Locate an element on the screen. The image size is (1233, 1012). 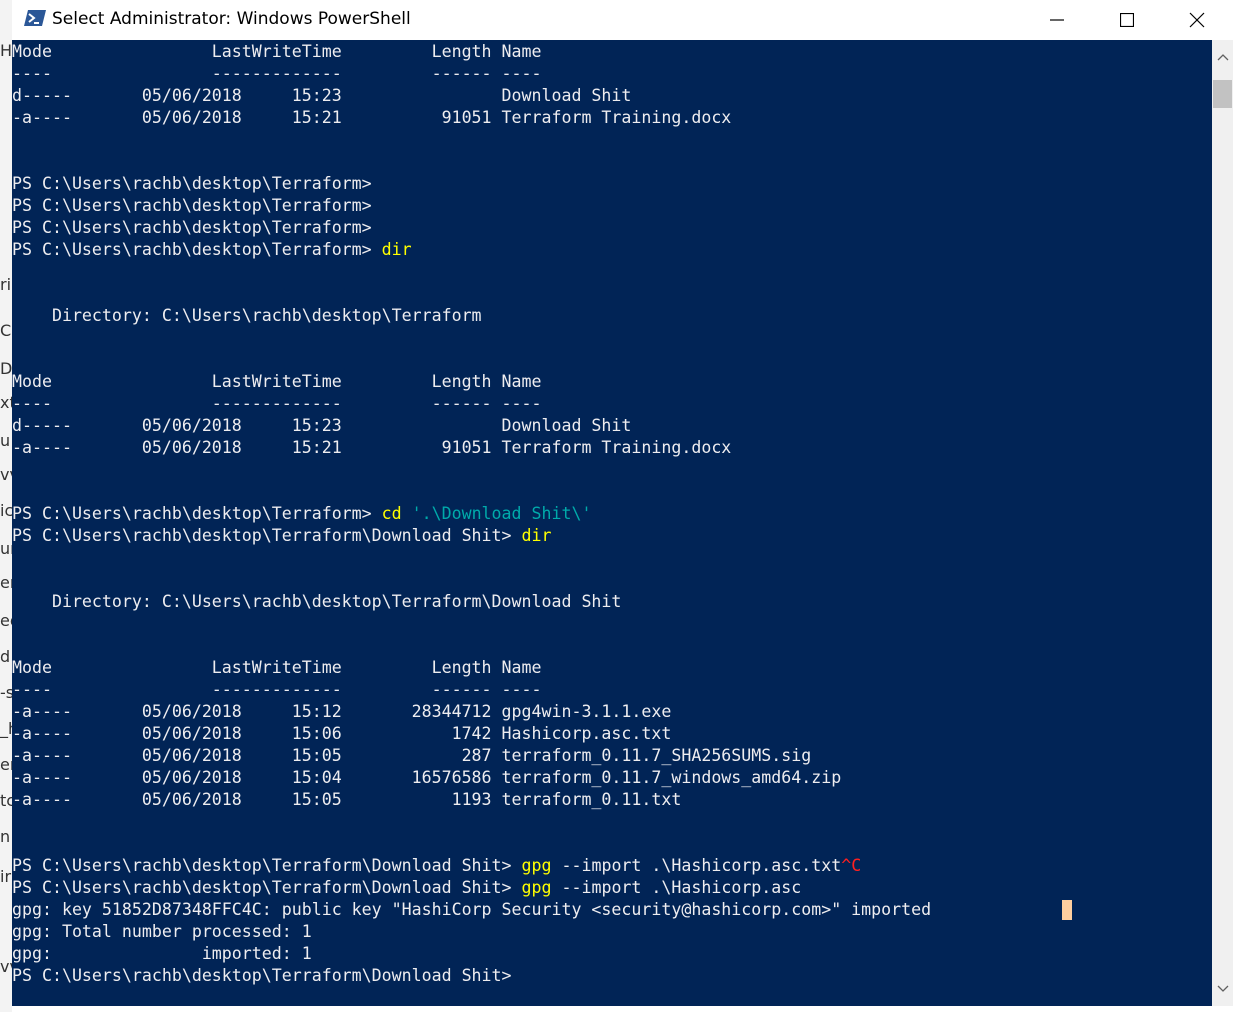
console-segment: gpg: Total number processed: 1 is located at coordinates (162, 931).